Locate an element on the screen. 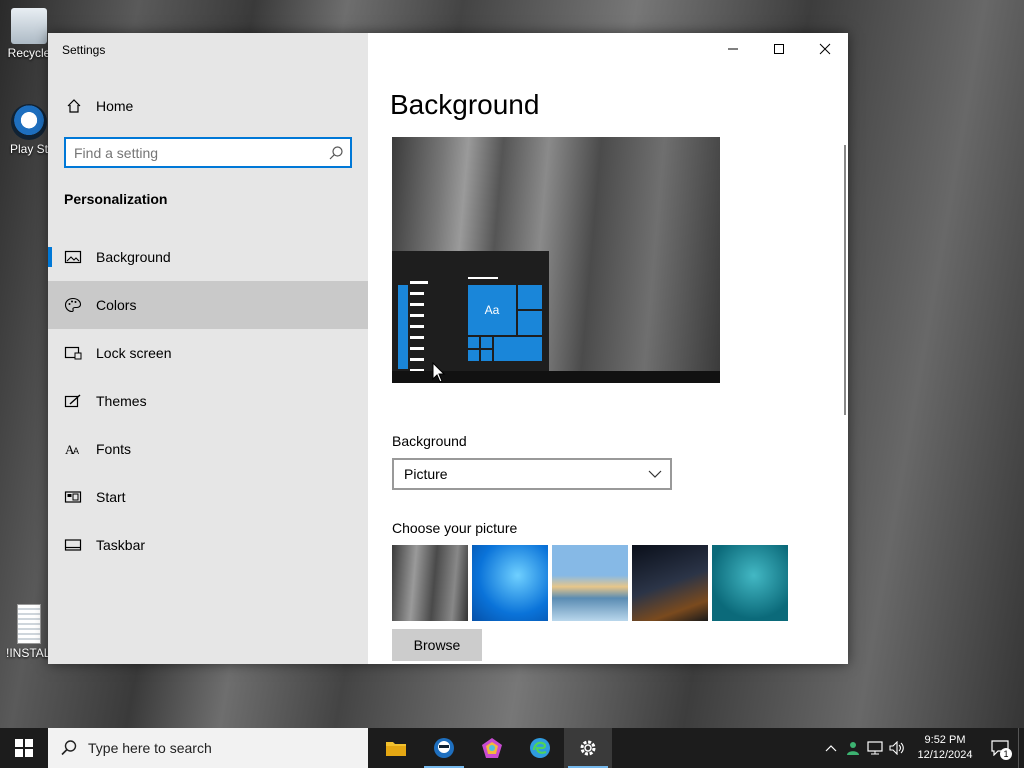 The image size is (1024, 768). taskbar-apps is located at coordinates (492, 748).